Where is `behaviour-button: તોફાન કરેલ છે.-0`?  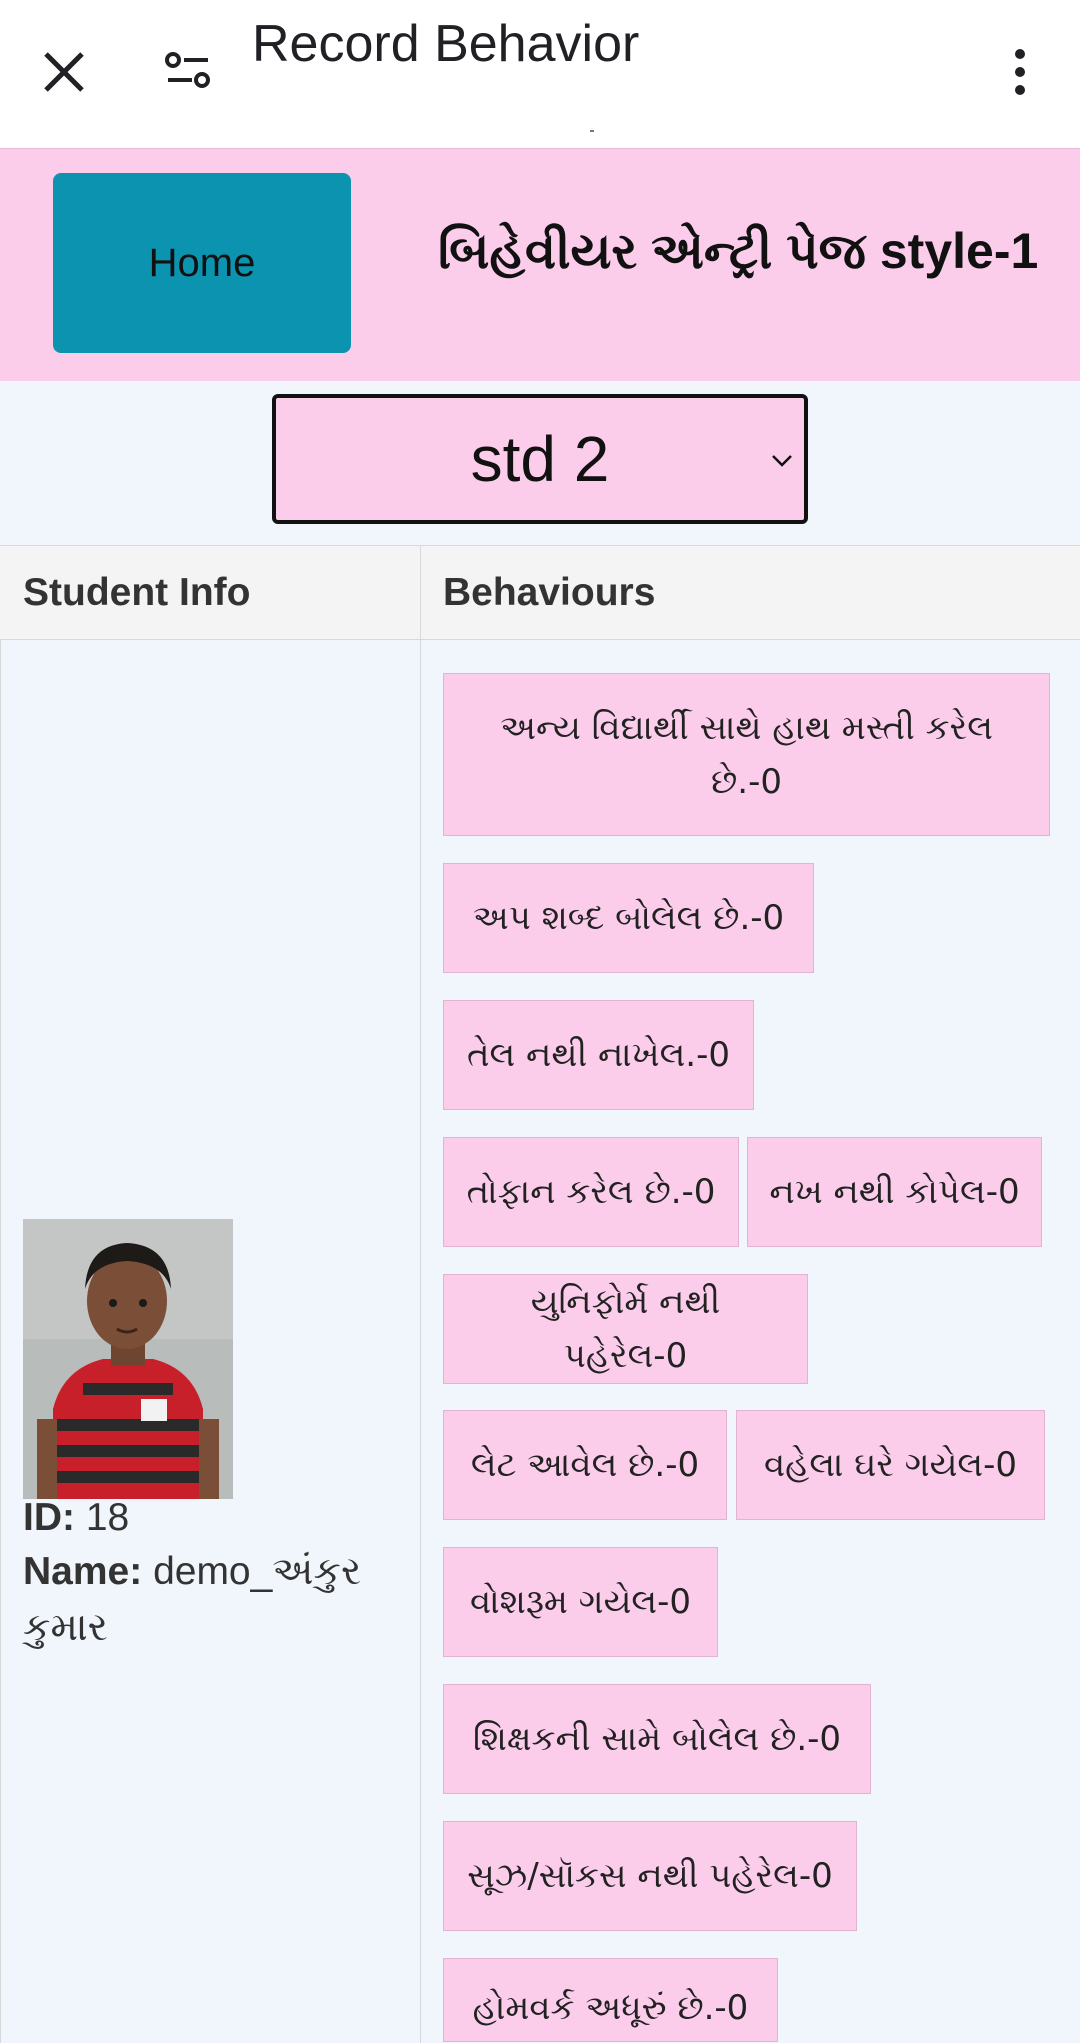 behaviour-button: તોફાન કરેલ છે.-0 is located at coordinates (591, 1192).